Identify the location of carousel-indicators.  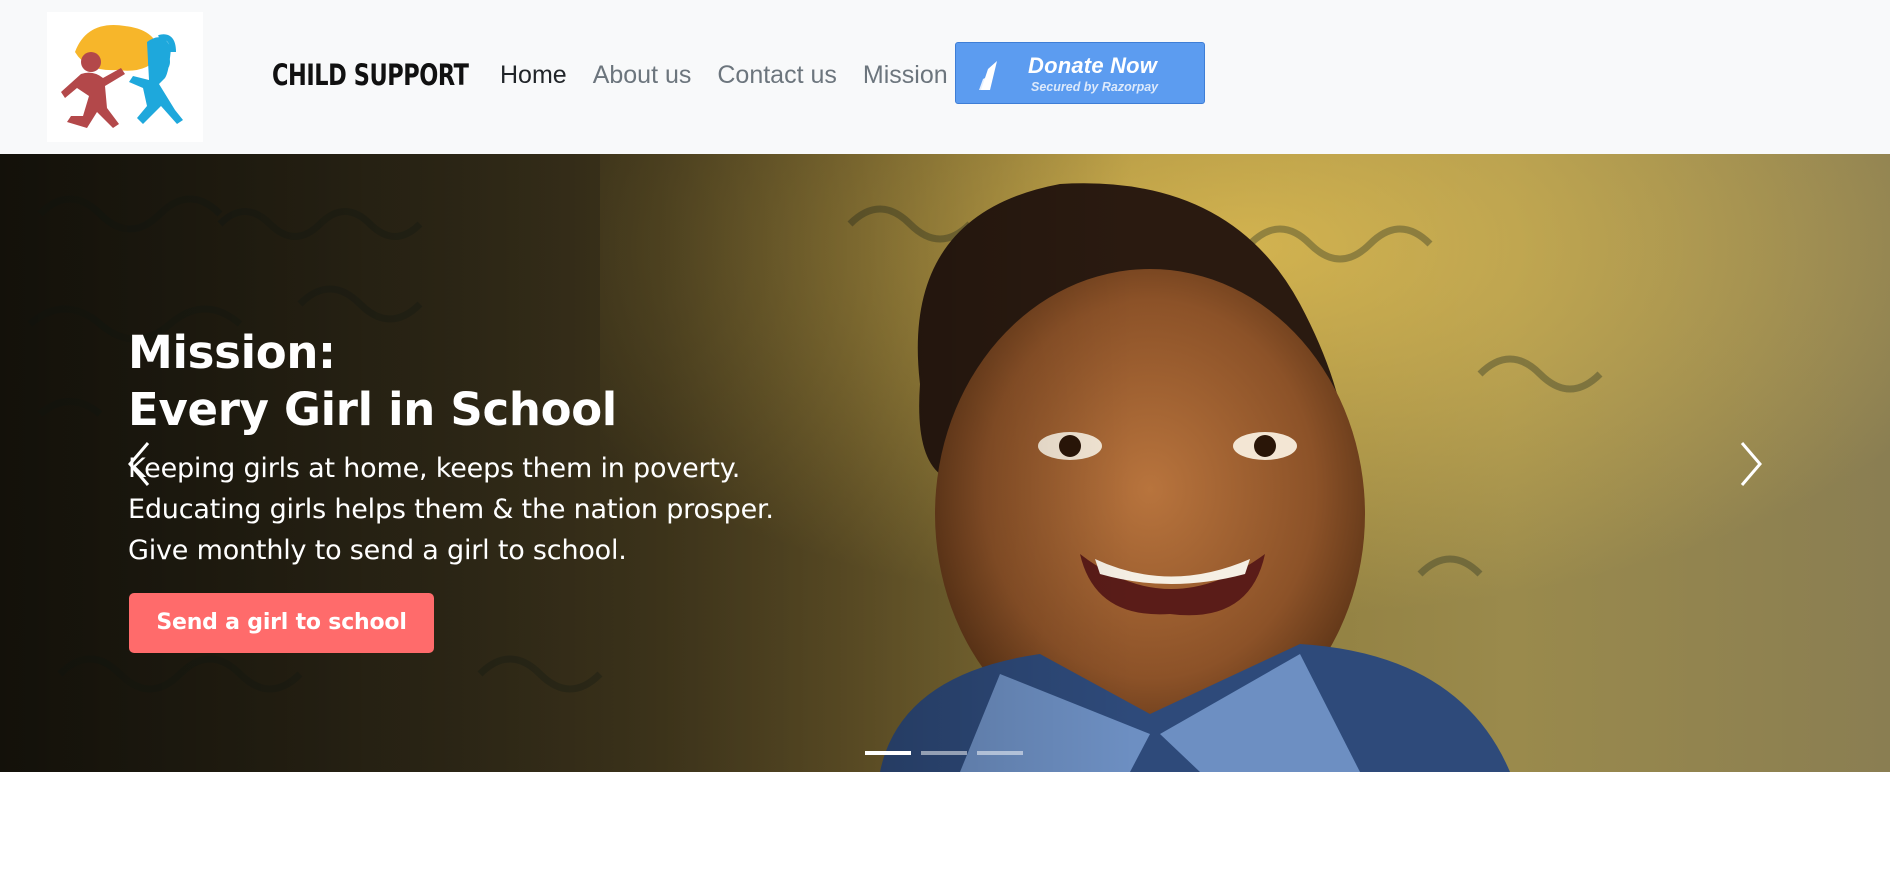
(944, 753).